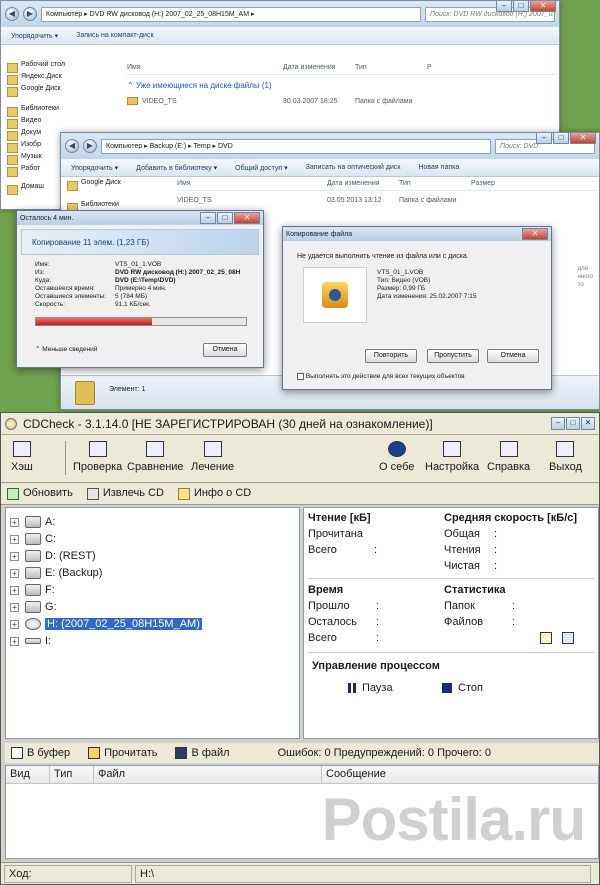 The image size is (600, 885). I want to click on nav-item: Рабочий стол, so click(56, 67).